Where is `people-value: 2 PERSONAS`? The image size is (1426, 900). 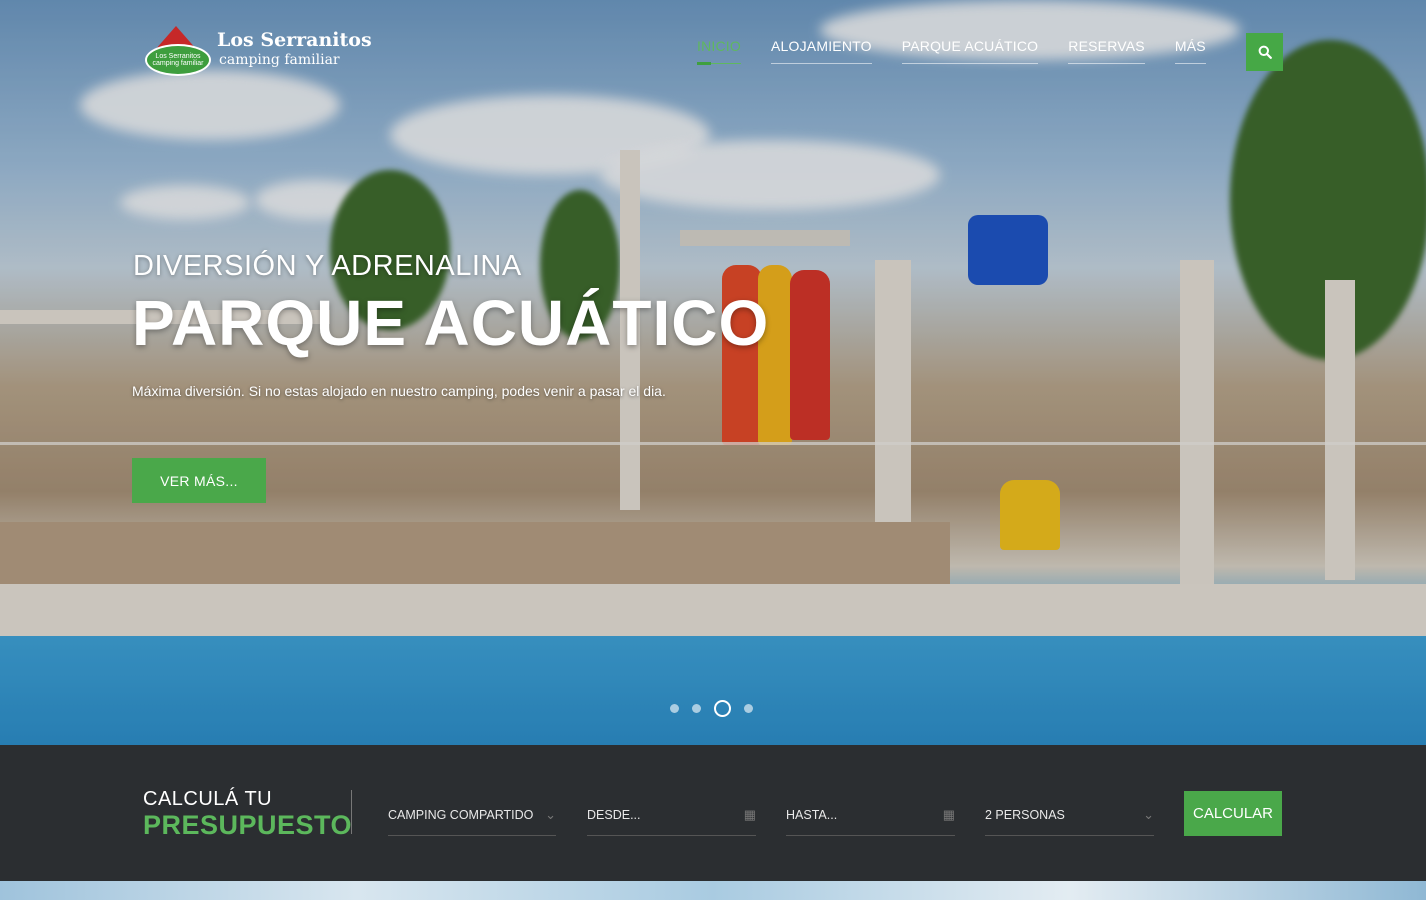
people-value: 2 PERSONAS is located at coordinates (1025, 815).